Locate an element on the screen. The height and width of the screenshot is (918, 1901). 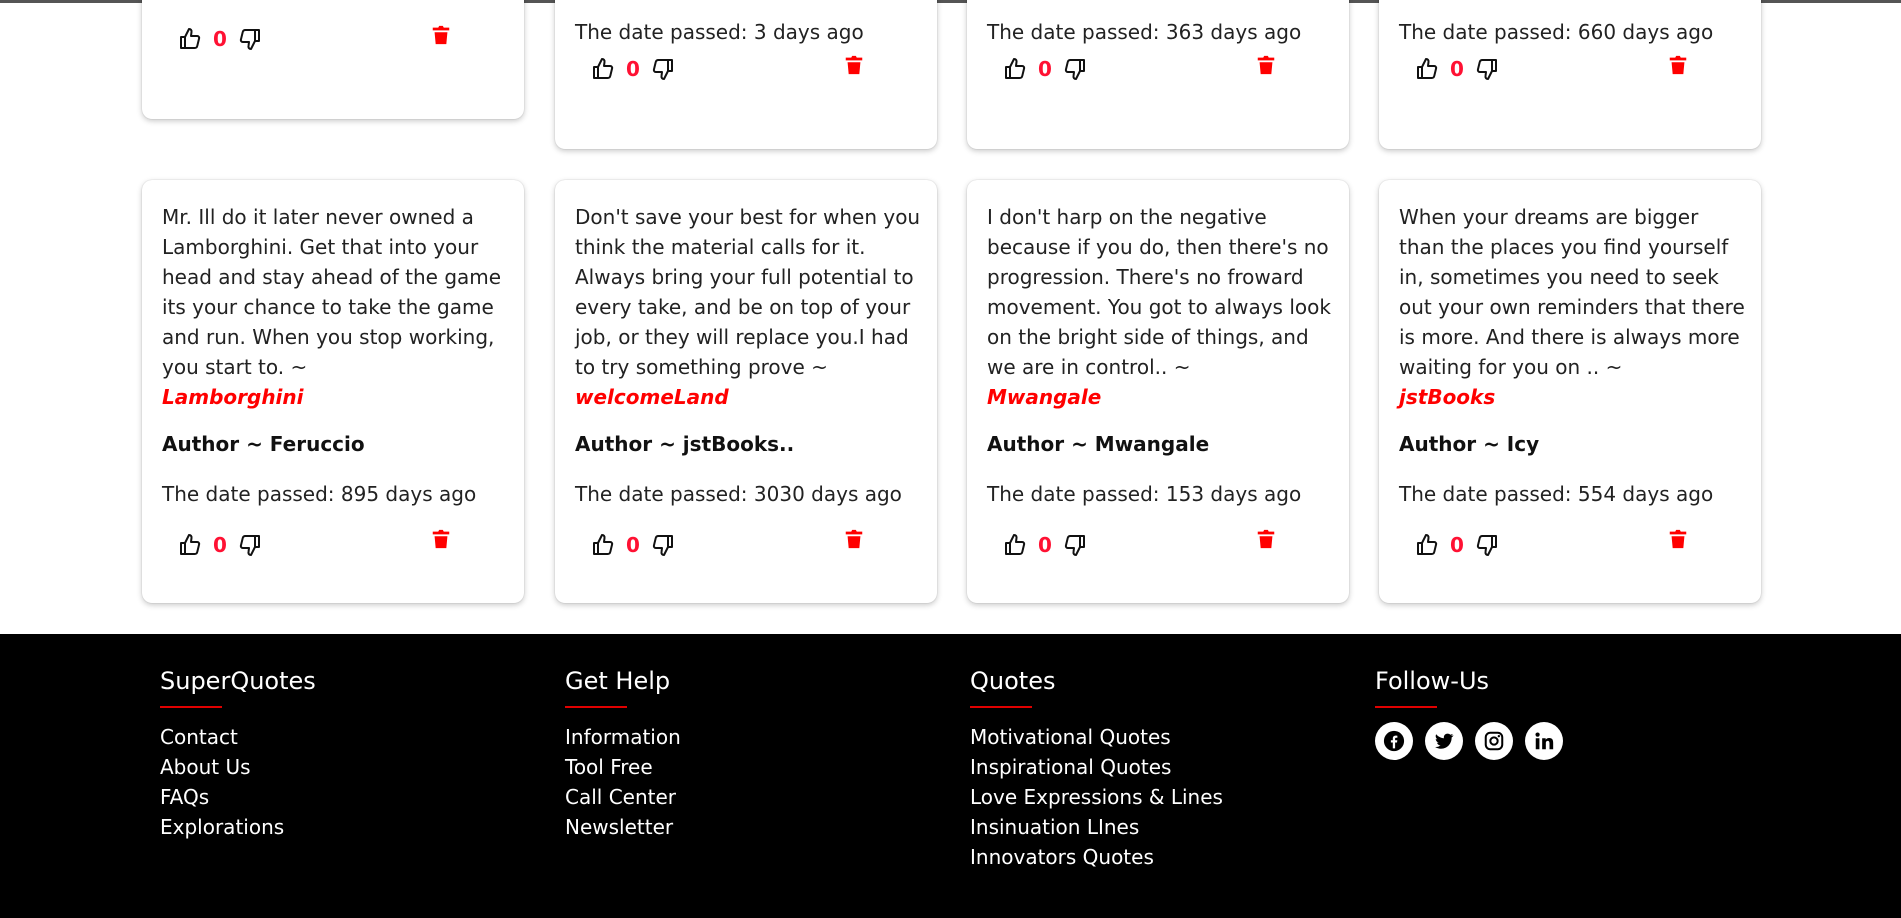
footer-link-motivational: Motivational Quotes is located at coordinates (1096, 737).